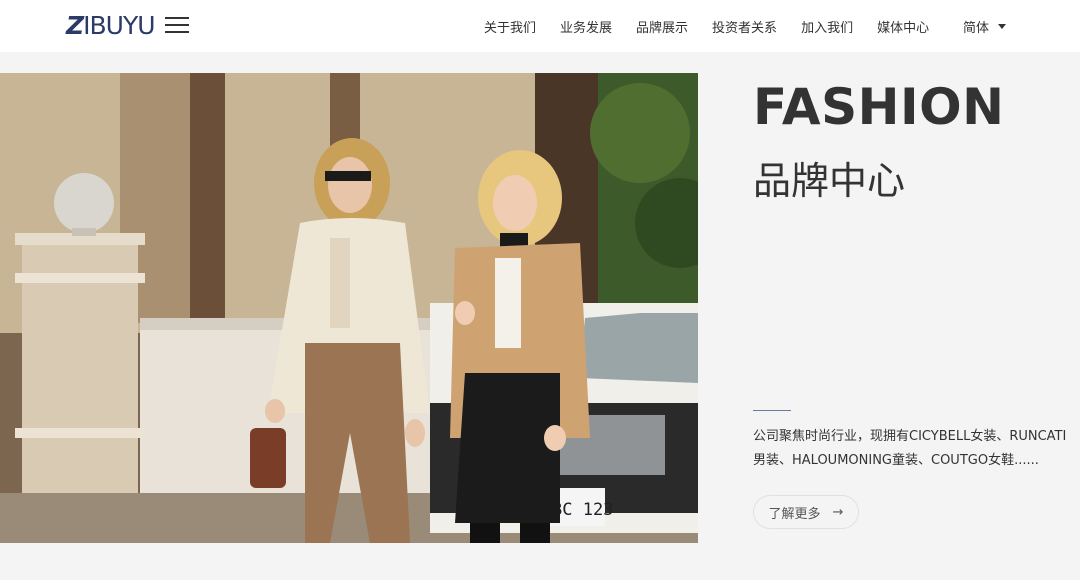 The height and width of the screenshot is (580, 1080). Describe the element at coordinates (903, 26) in the screenshot. I see `nav-item-media: 媒体中心` at that location.